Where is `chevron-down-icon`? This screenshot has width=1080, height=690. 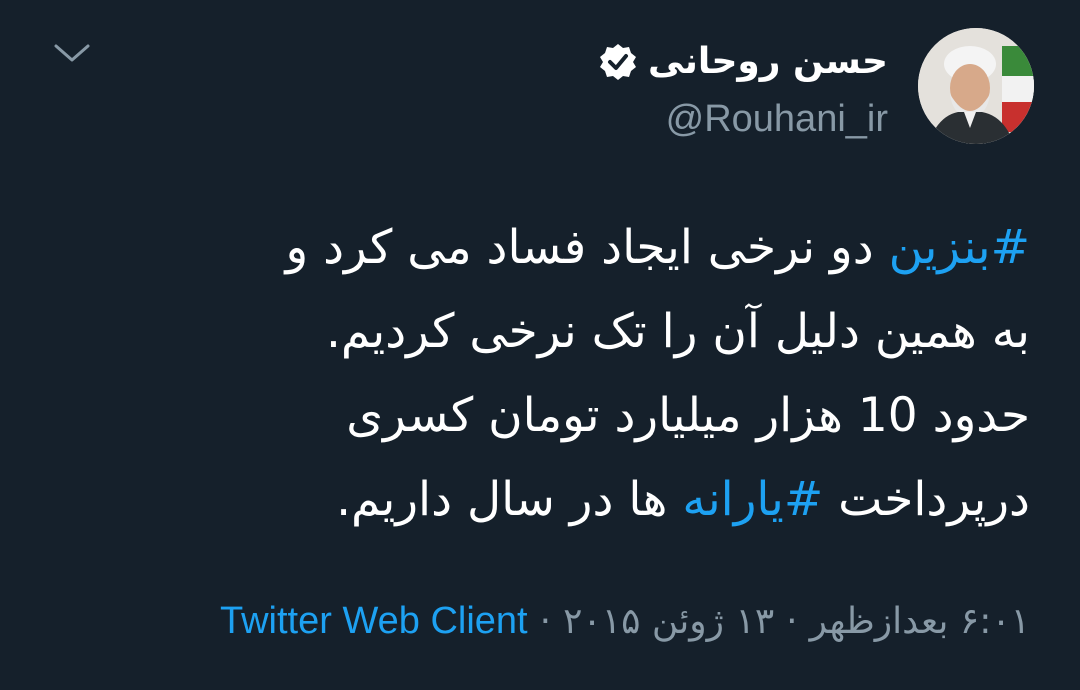 chevron-down-icon is located at coordinates (72, 53).